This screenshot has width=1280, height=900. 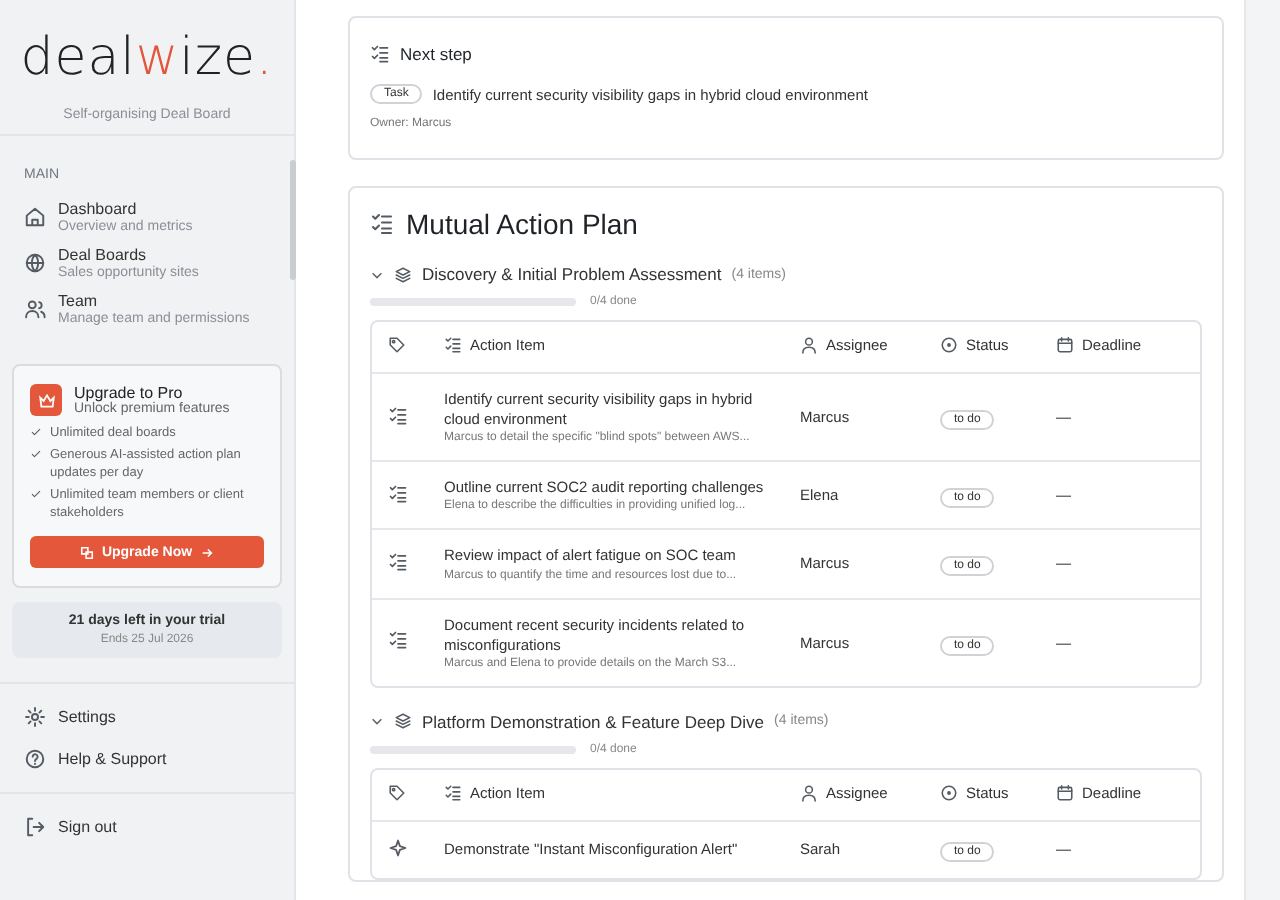 I want to click on users-icon, so click(x=35, y=309).